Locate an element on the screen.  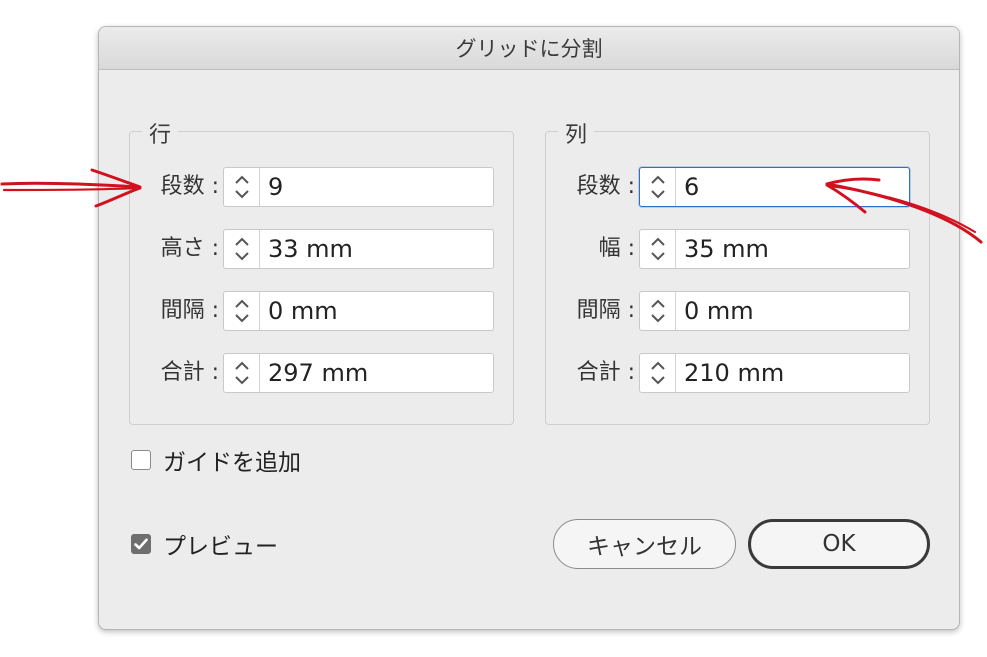
columns-total-input: 210 mm is located at coordinates (792, 373).